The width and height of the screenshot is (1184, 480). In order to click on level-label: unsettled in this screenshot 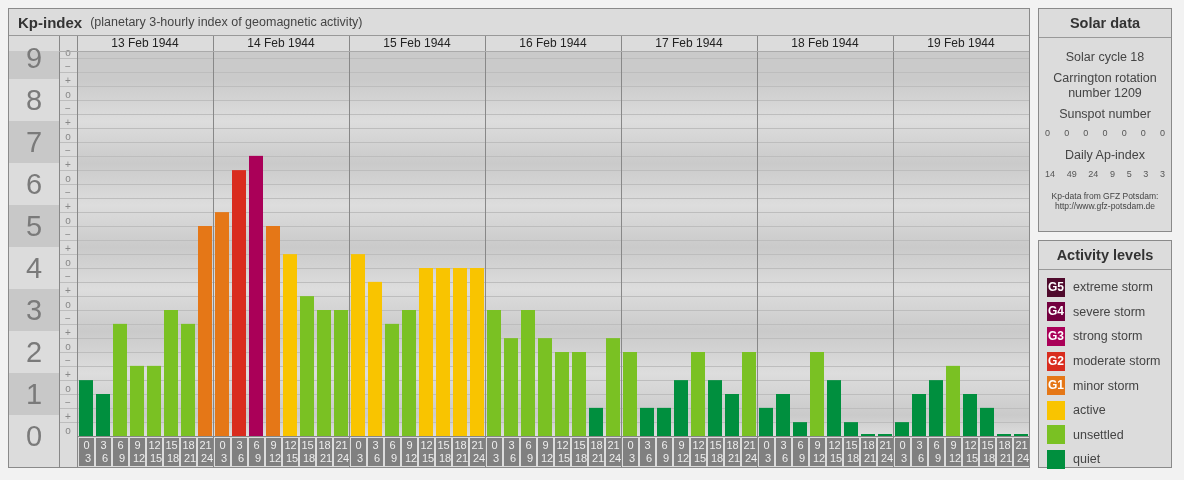, I will do `click(1098, 434)`.